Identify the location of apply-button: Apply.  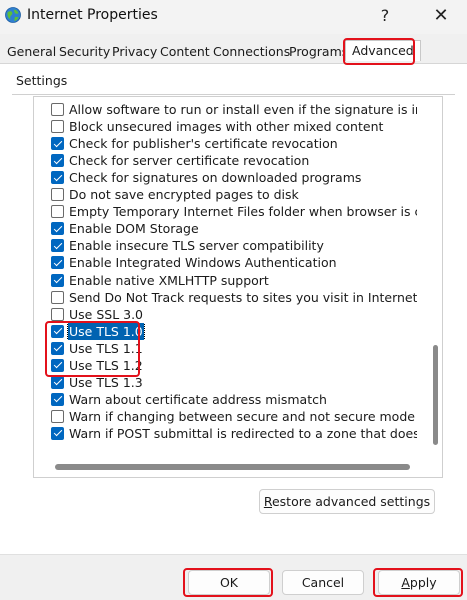
(419, 582).